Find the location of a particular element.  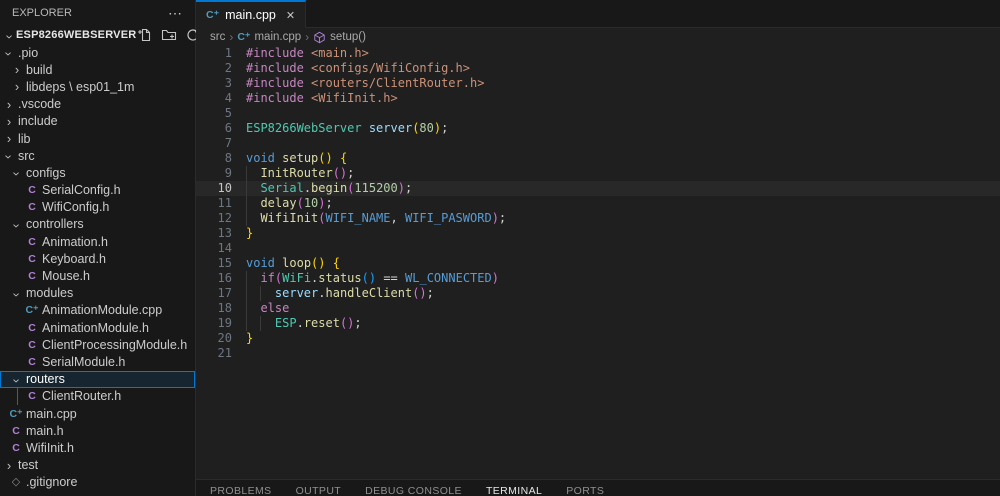

panel-tab-debug-console: DEBUG CONSOLE is located at coordinates (413, 490).